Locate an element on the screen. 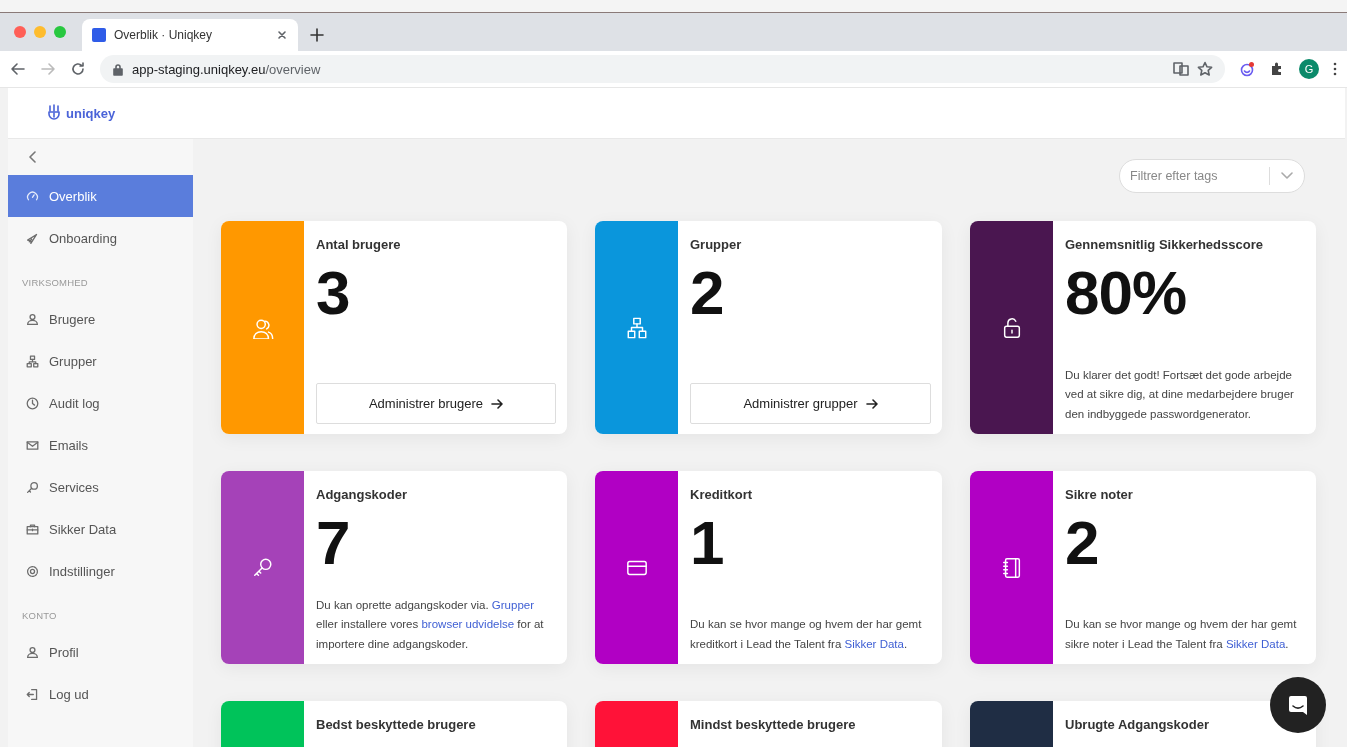 The width and height of the screenshot is (1347, 747). manage-button: Administrer grupper is located at coordinates (810, 403).